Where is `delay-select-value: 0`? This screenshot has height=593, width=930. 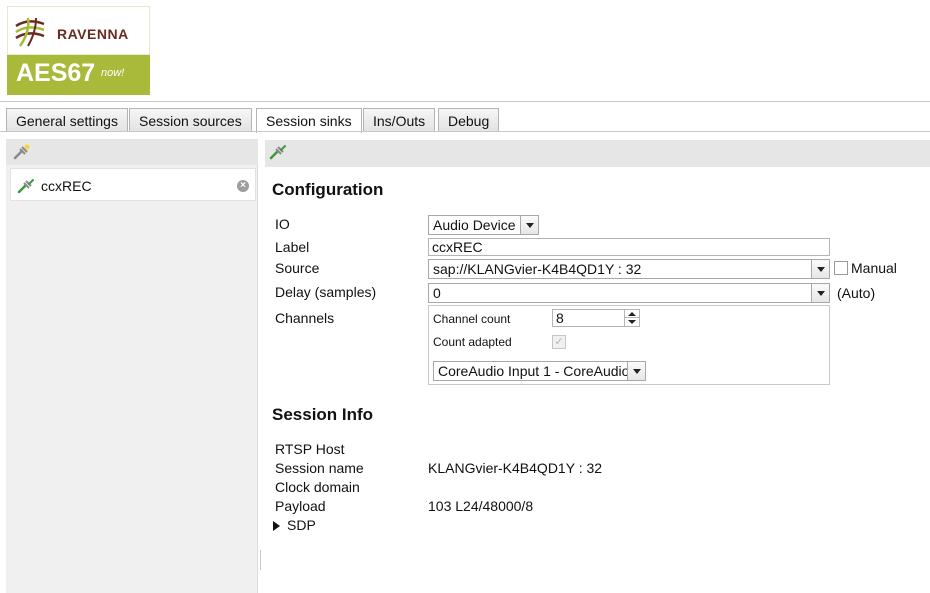 delay-select-value: 0 is located at coordinates (437, 293).